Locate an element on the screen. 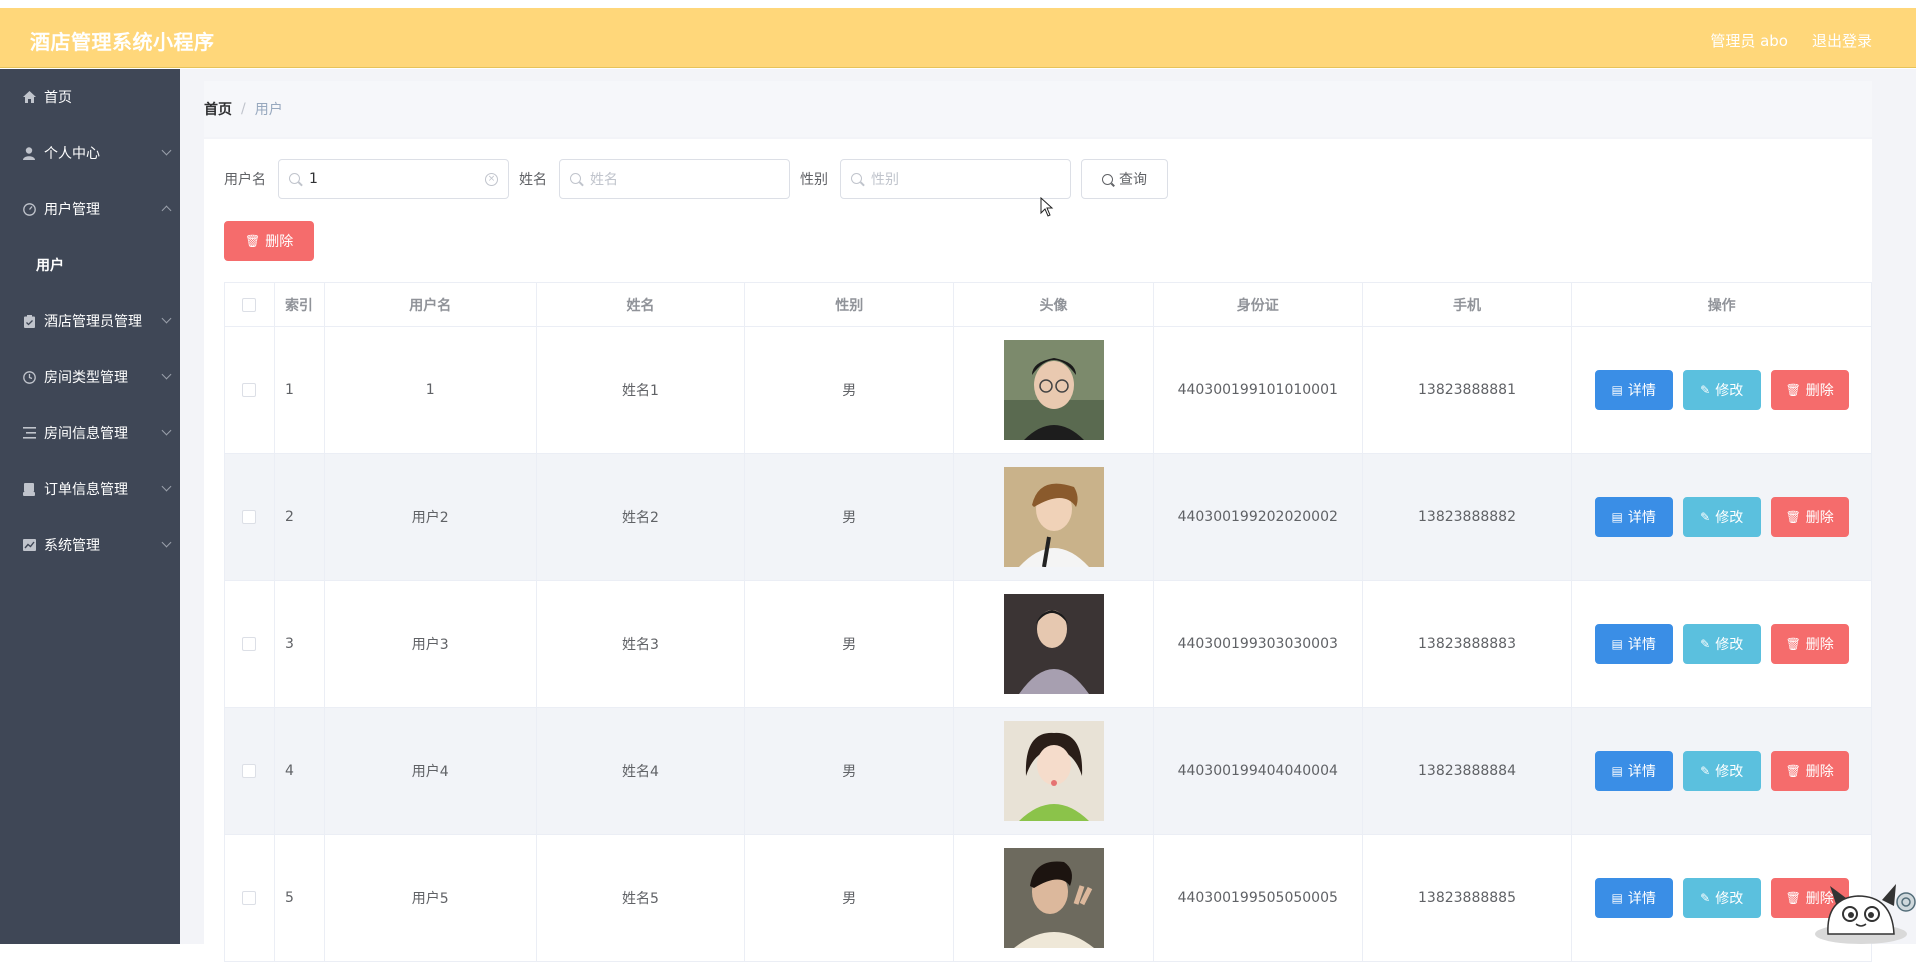  gauge-icon is located at coordinates (29, 209).